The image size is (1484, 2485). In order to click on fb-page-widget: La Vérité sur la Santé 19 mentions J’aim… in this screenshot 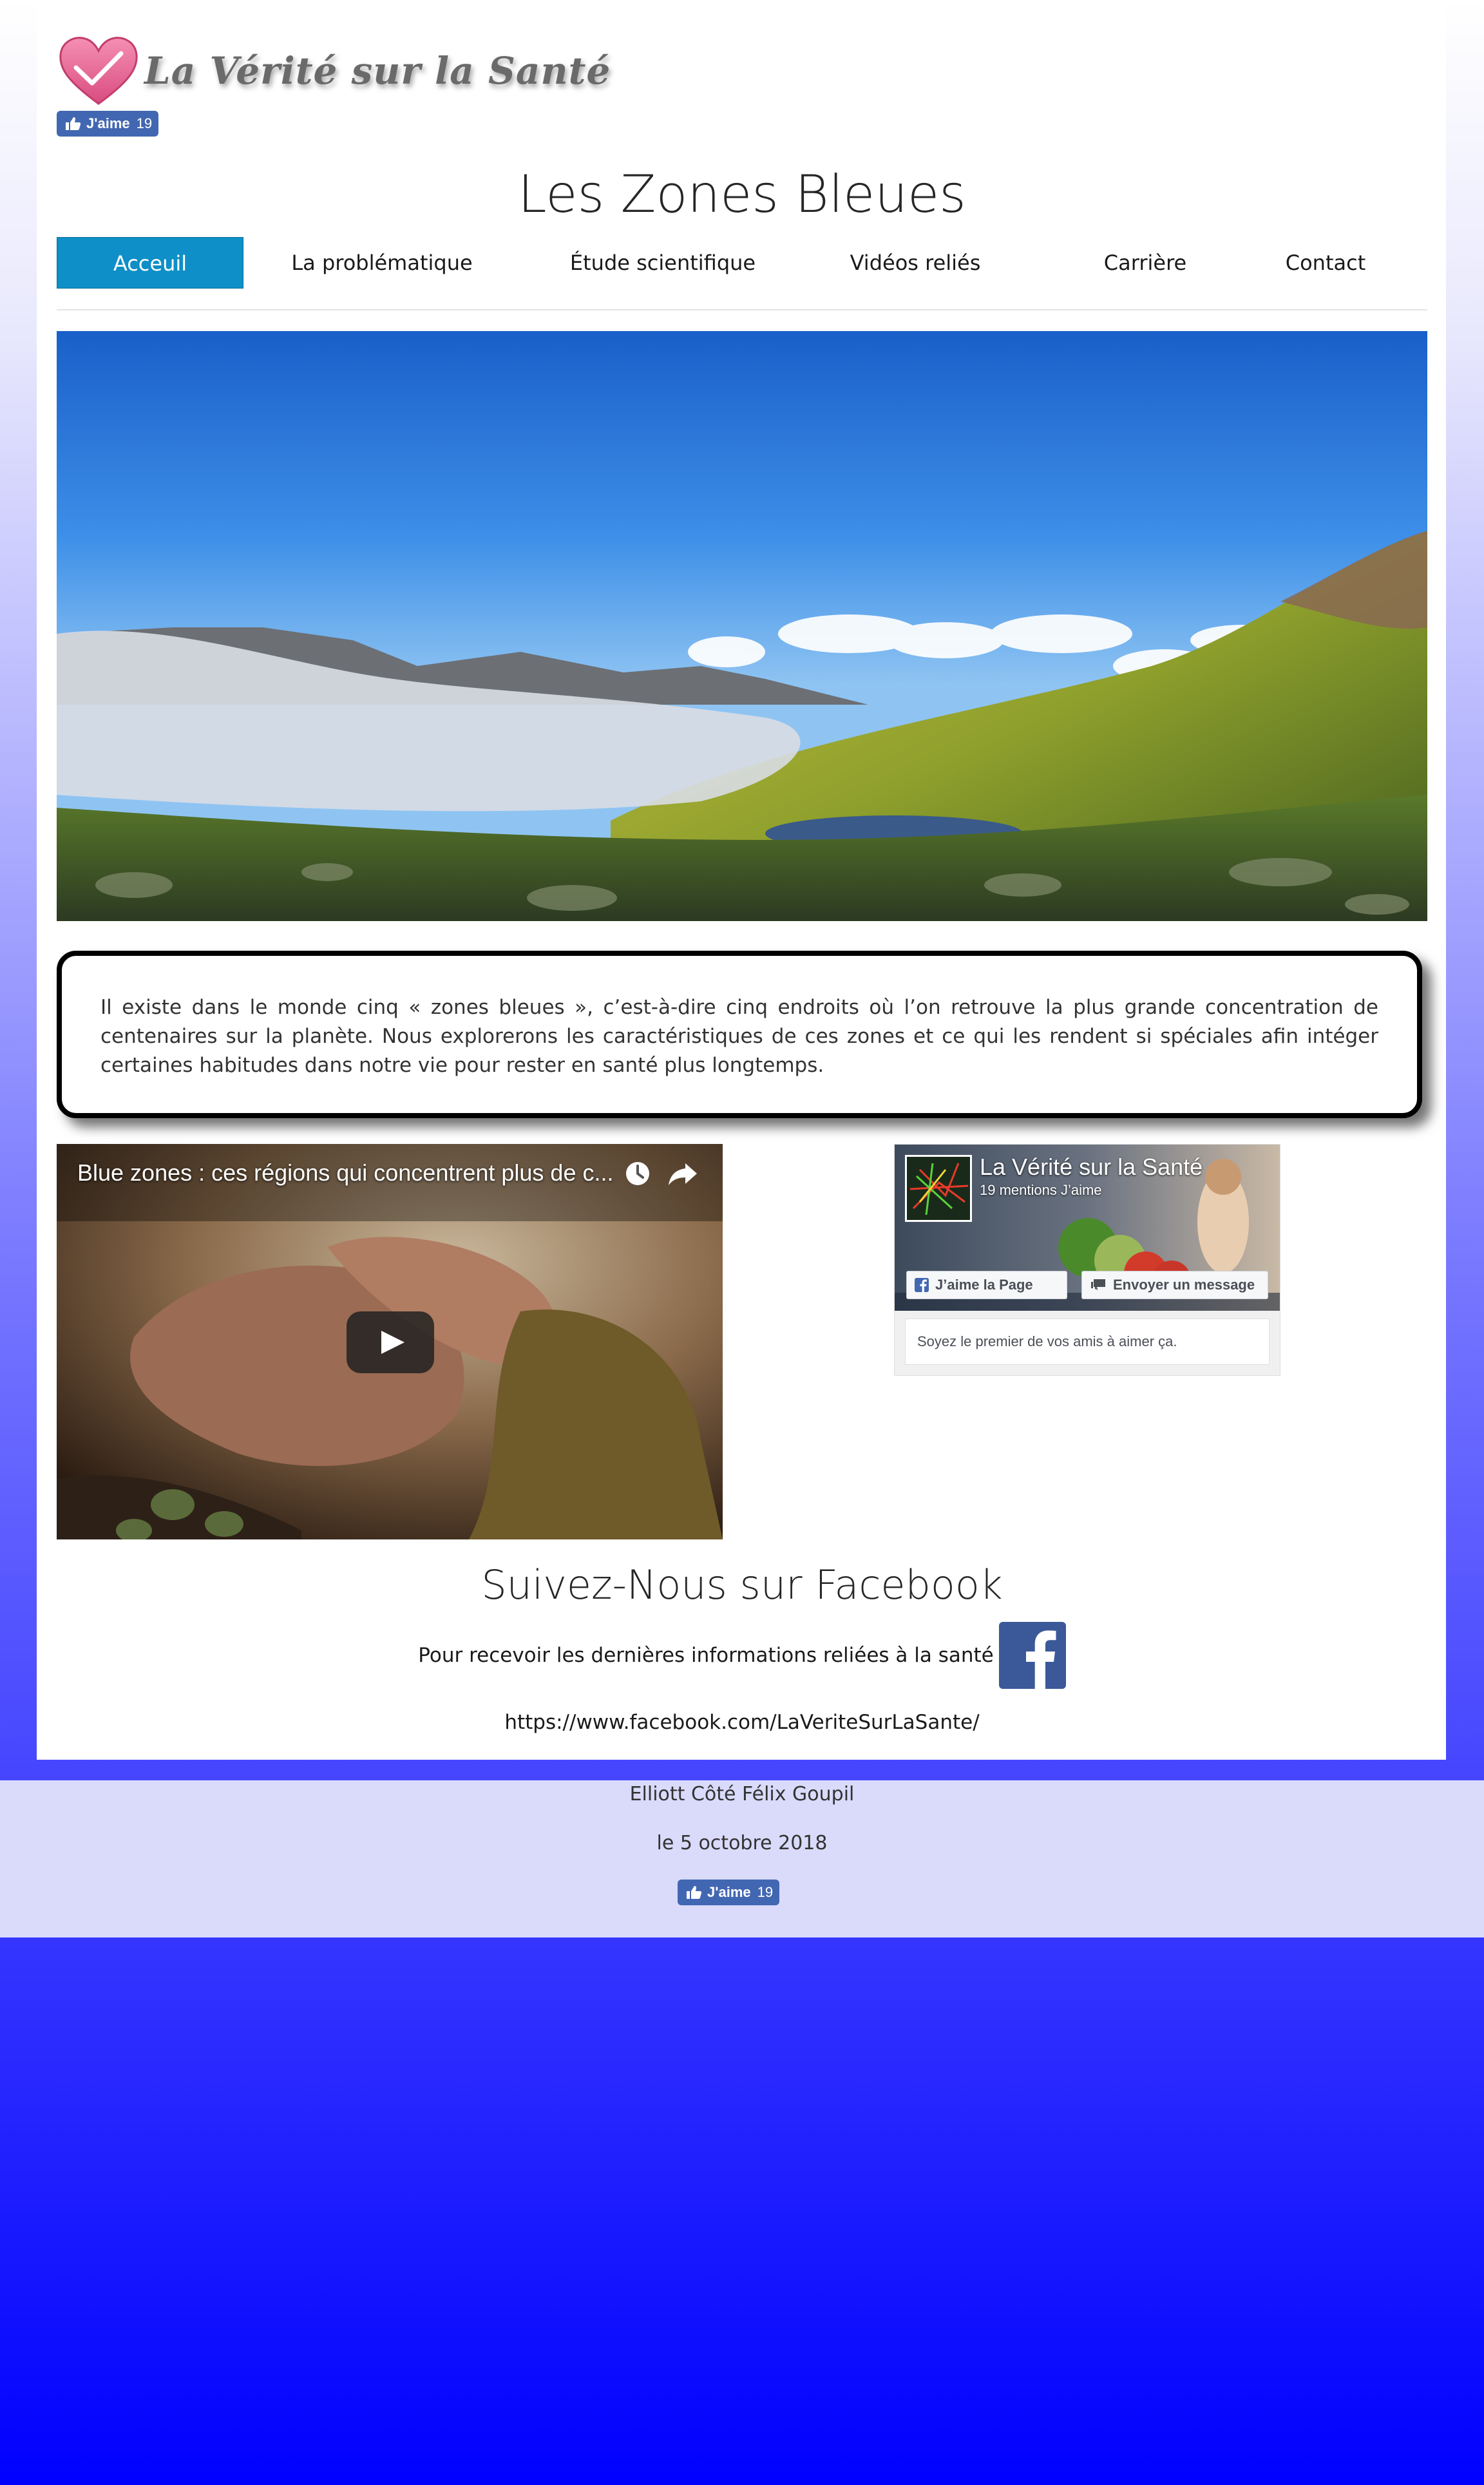, I will do `click(1087, 1260)`.